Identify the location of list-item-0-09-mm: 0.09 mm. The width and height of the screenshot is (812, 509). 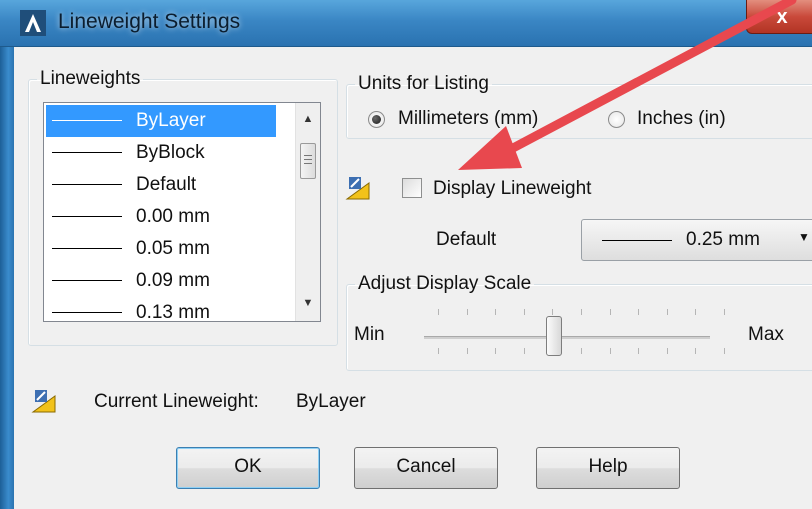
(161, 281).